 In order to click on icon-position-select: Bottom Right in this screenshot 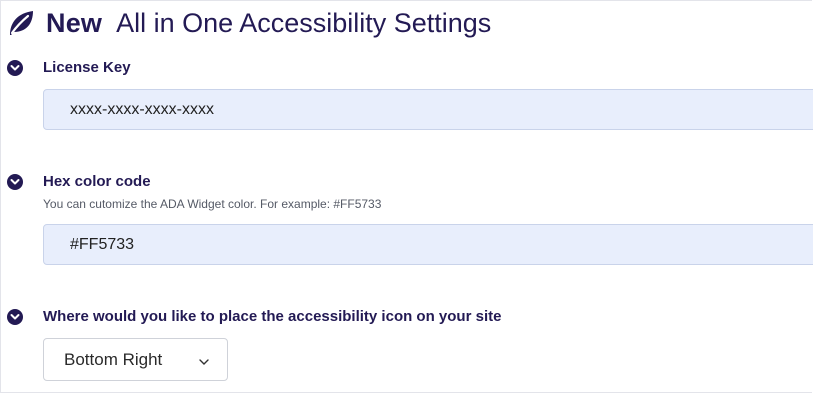, I will do `click(135, 359)`.